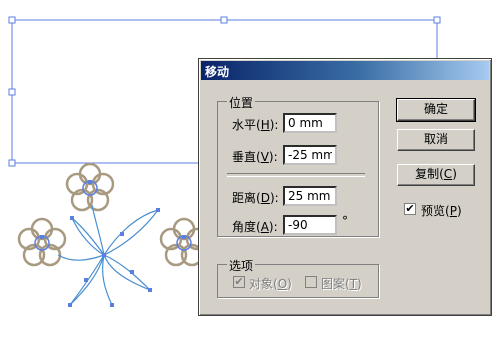 The height and width of the screenshot is (350, 500). I want to click on distance-input, so click(310, 196).